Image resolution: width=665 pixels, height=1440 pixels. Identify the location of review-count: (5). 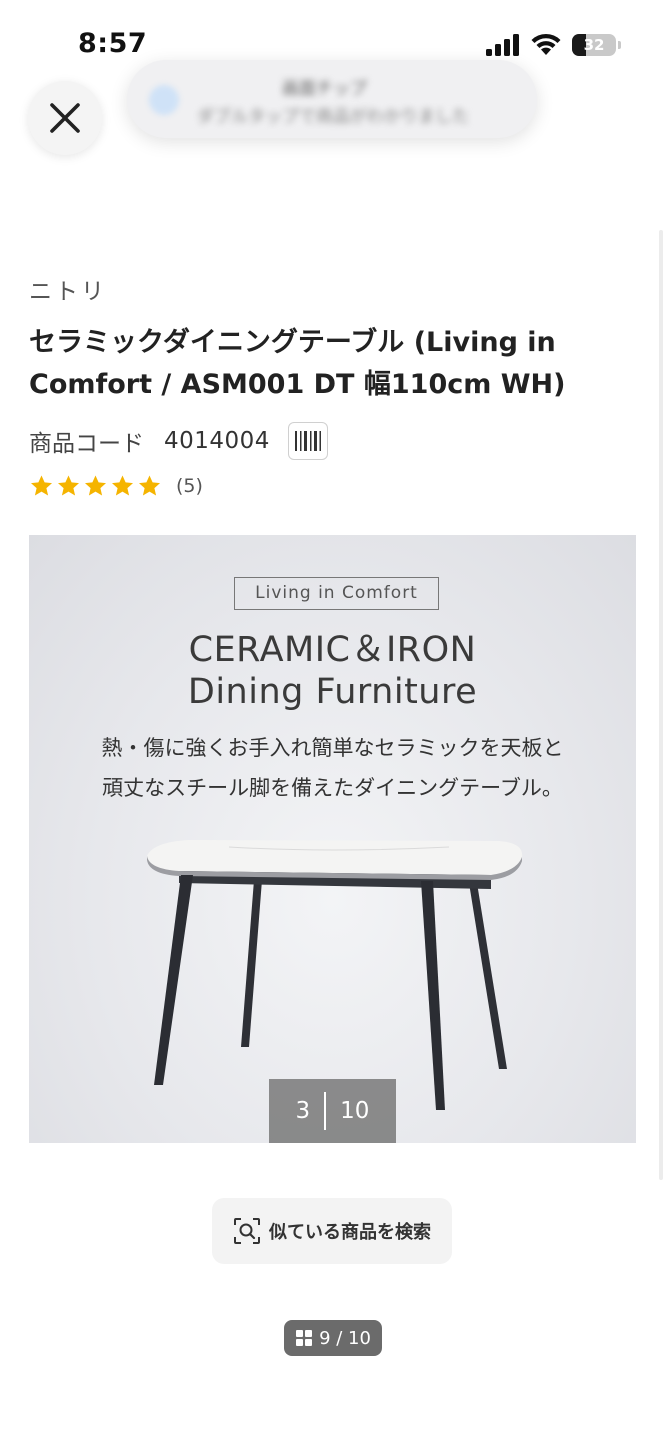
(189, 486).